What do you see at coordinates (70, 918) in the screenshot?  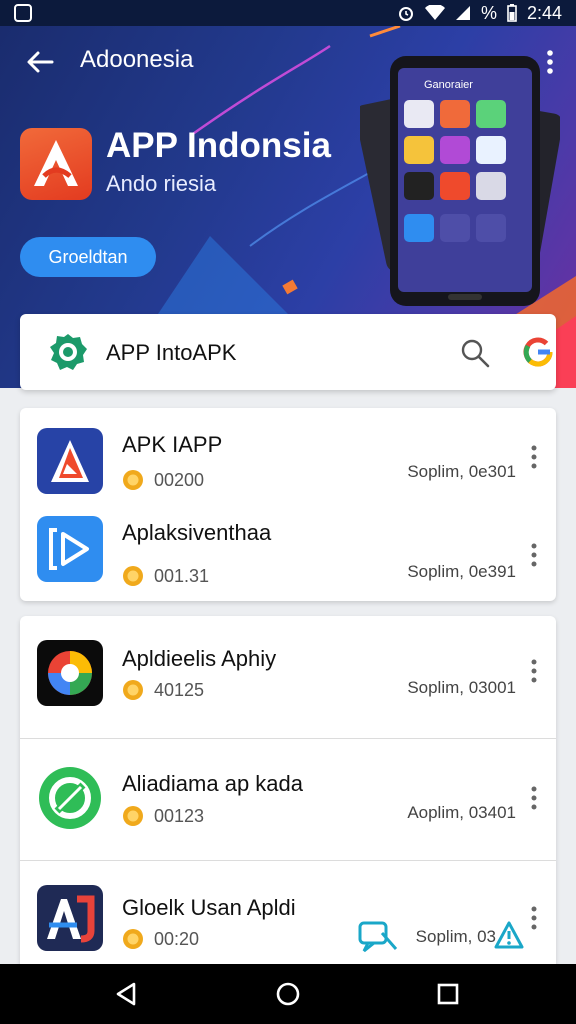 I see `aj-logo-icon` at bounding box center [70, 918].